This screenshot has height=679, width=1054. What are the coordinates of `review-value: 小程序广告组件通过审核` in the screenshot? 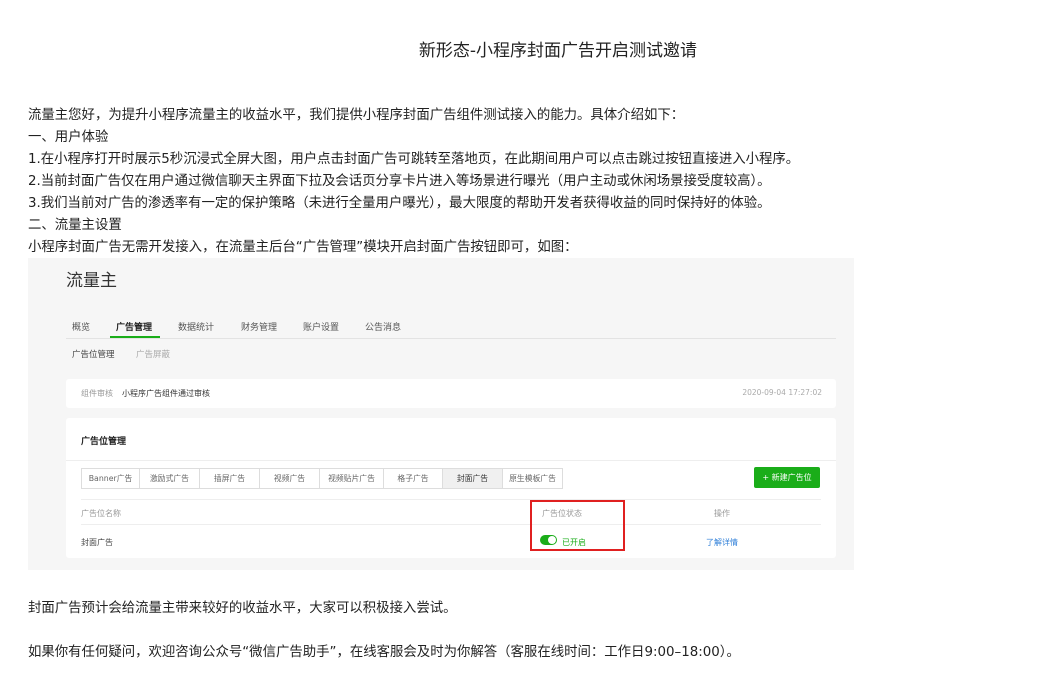 It's located at (166, 393).